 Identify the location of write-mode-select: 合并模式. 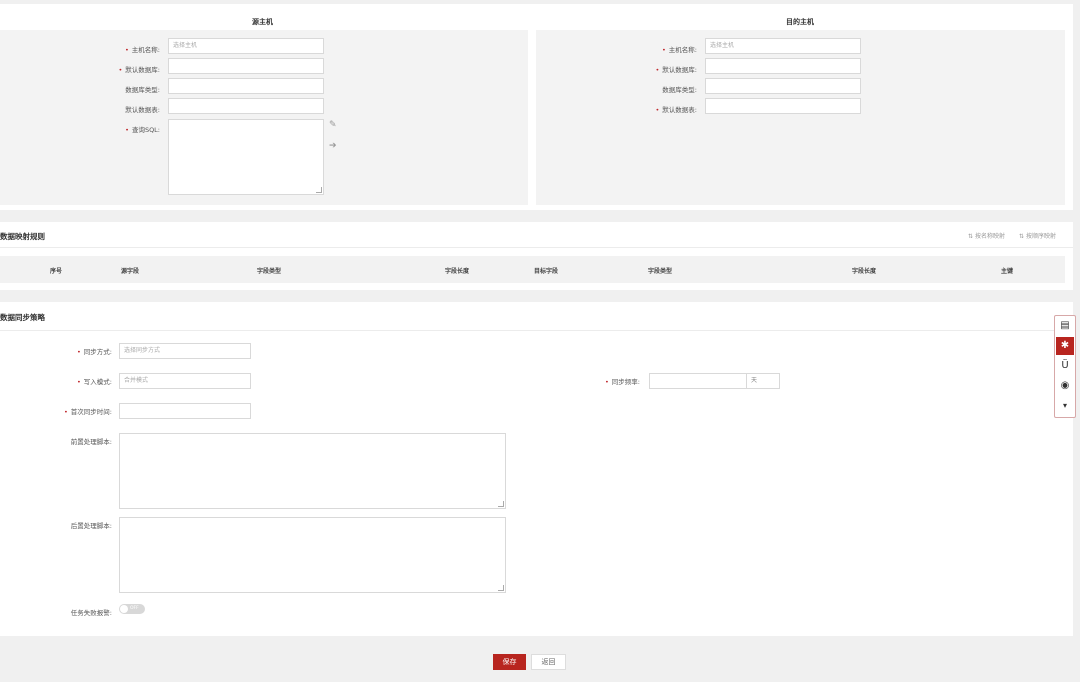
(185, 381).